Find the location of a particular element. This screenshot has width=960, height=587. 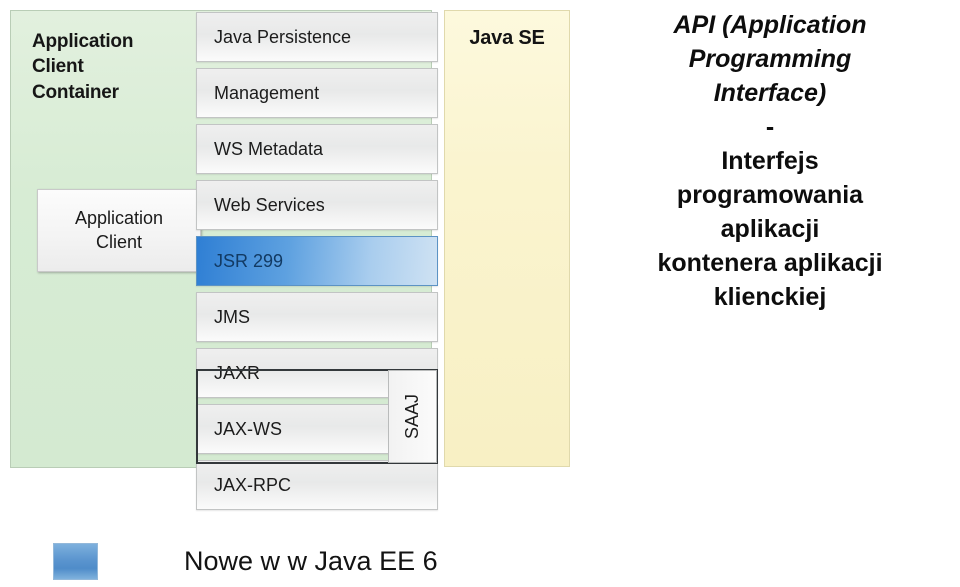

application-client-box: Application Client is located at coordinates (119, 230).